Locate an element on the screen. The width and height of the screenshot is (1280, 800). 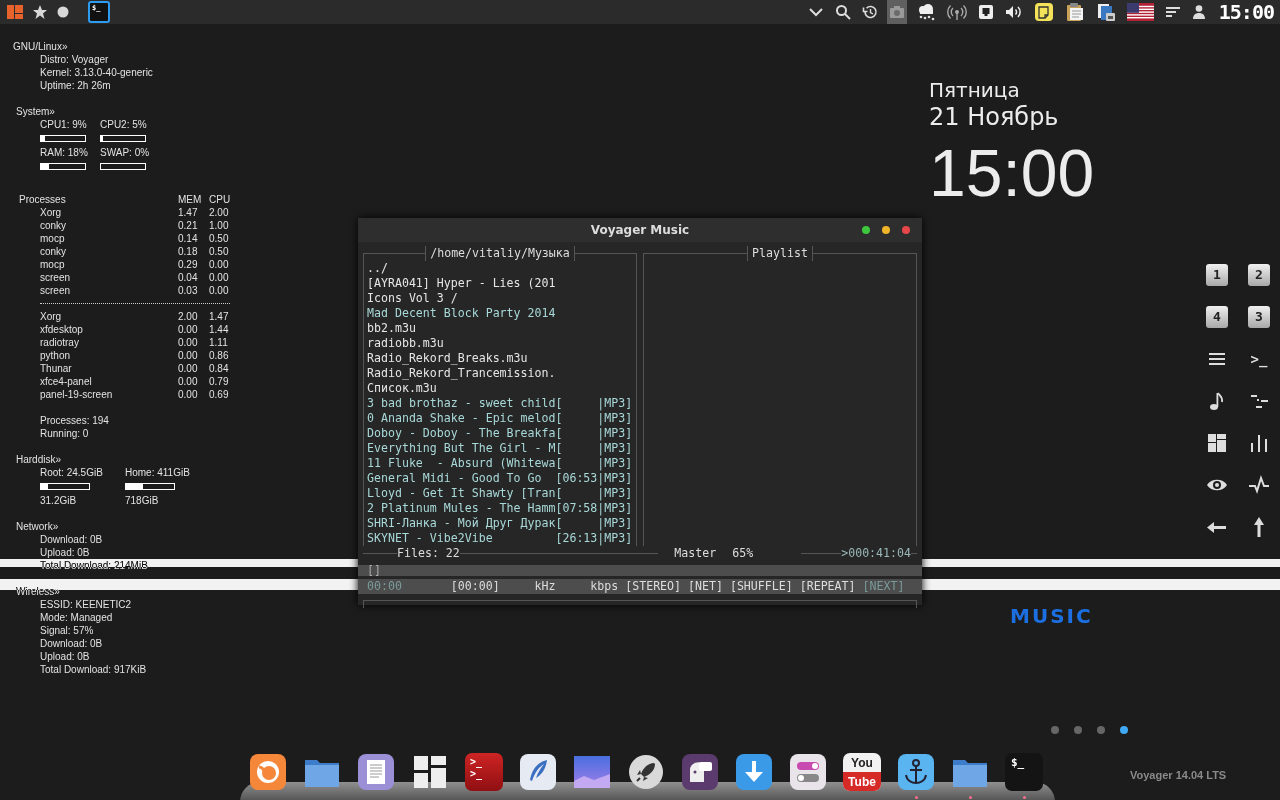
process-value: 0.86 is located at coordinates (219, 355).